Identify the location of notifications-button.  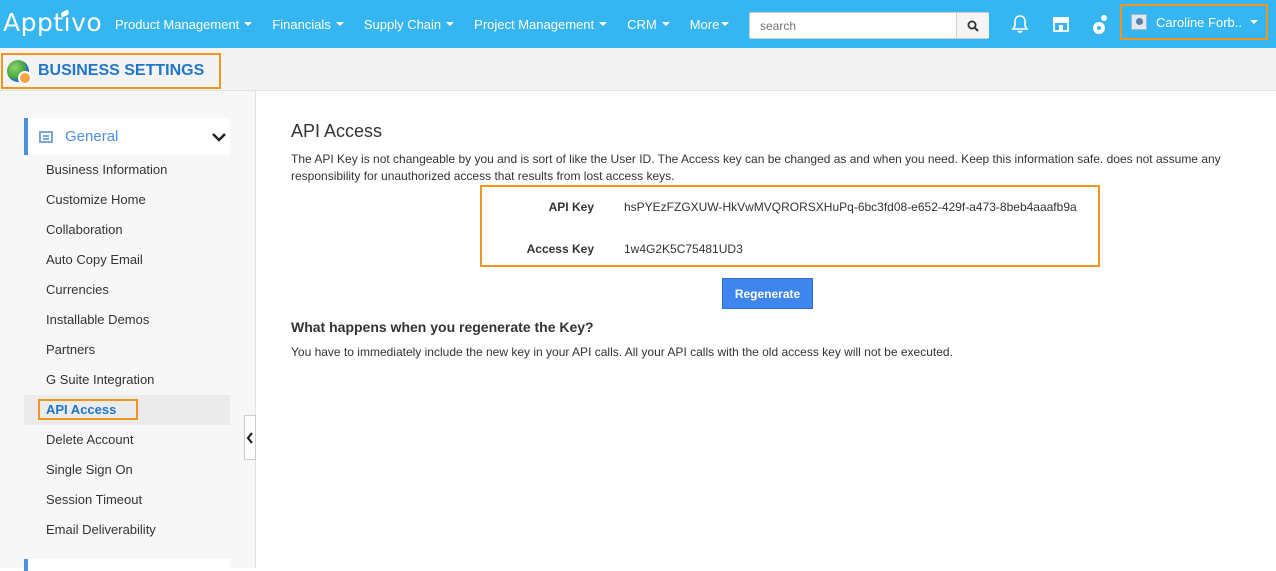
(1020, 24).